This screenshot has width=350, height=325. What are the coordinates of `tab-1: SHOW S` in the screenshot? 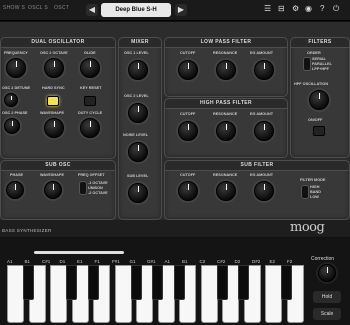 It's located at (14, 8).